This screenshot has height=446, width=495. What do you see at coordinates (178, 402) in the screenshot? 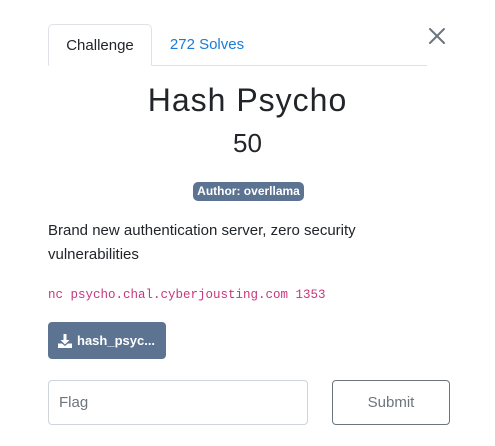
I see `flag-input` at bounding box center [178, 402].